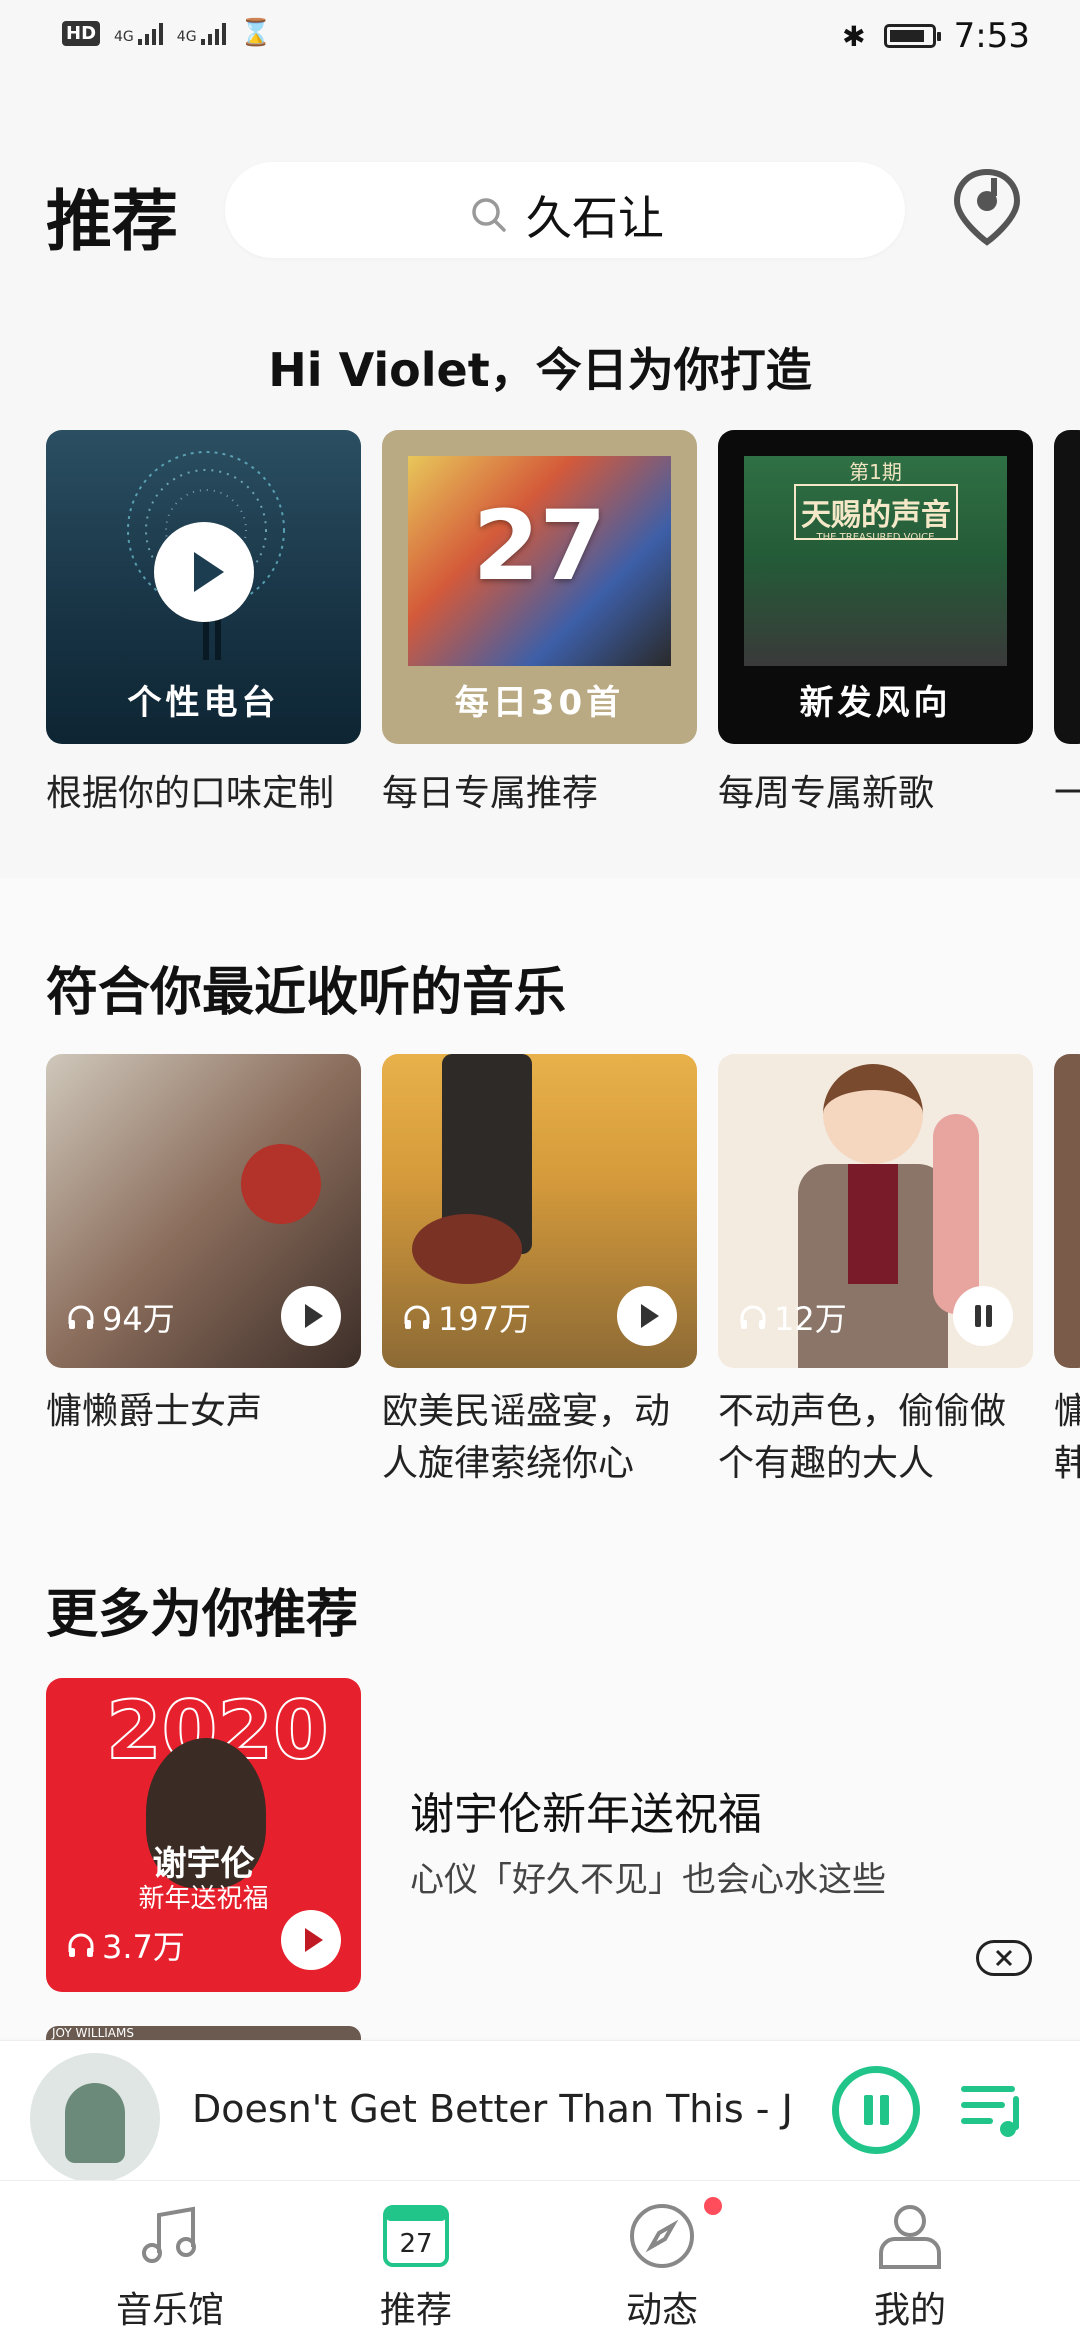 The image size is (1080, 2341). What do you see at coordinates (713, 2206) in the screenshot?
I see `notification-dot` at bounding box center [713, 2206].